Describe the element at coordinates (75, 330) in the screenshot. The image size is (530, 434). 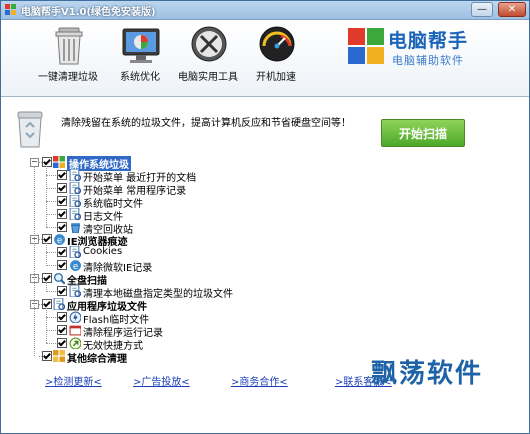
I see `program-icon` at that location.